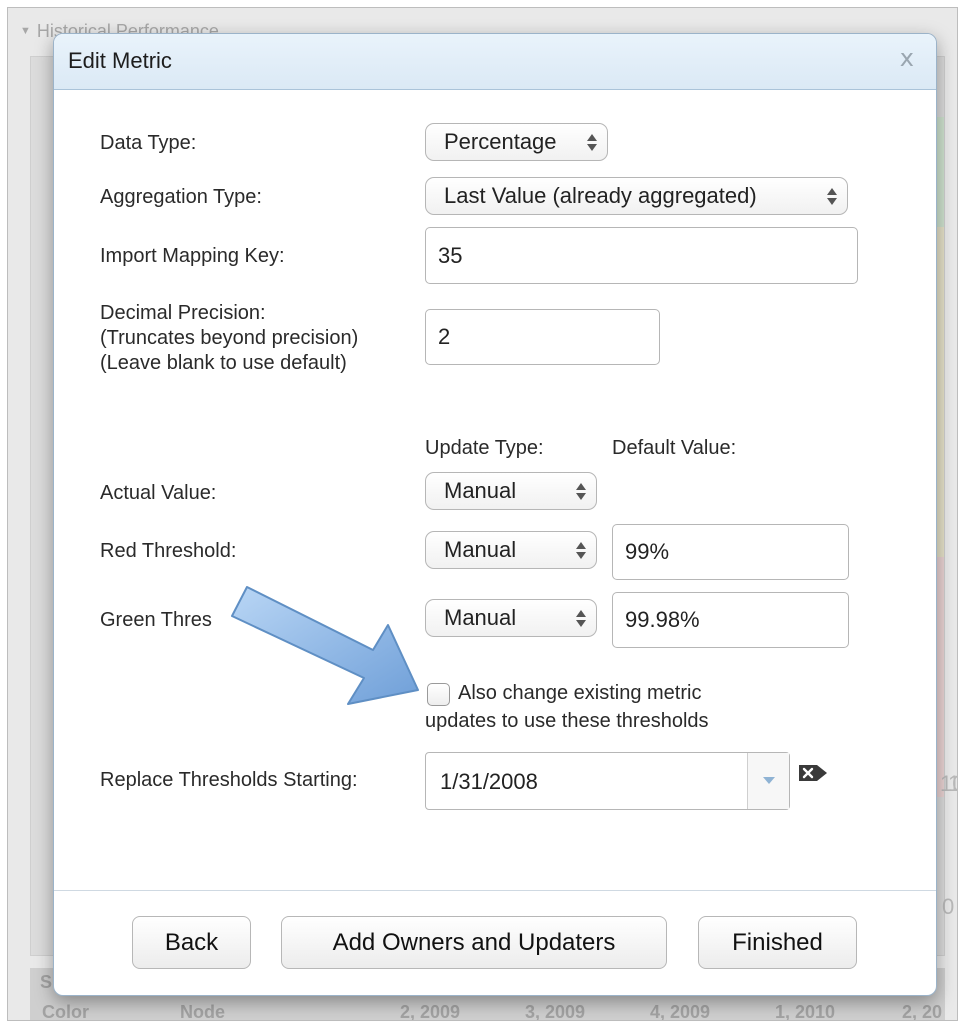  I want to click on bg-col-header: S, so click(46, 982).